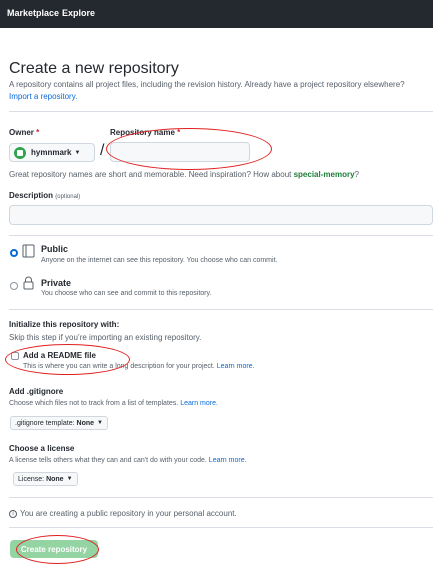  I want to click on license-heading: Choose a license, so click(42, 448).